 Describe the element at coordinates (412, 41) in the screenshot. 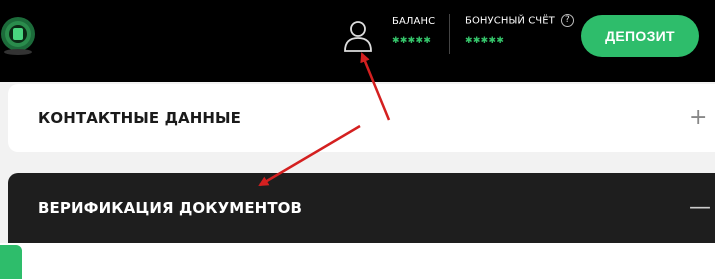

I see `balance-value: ✱✱✱✱✱` at that location.